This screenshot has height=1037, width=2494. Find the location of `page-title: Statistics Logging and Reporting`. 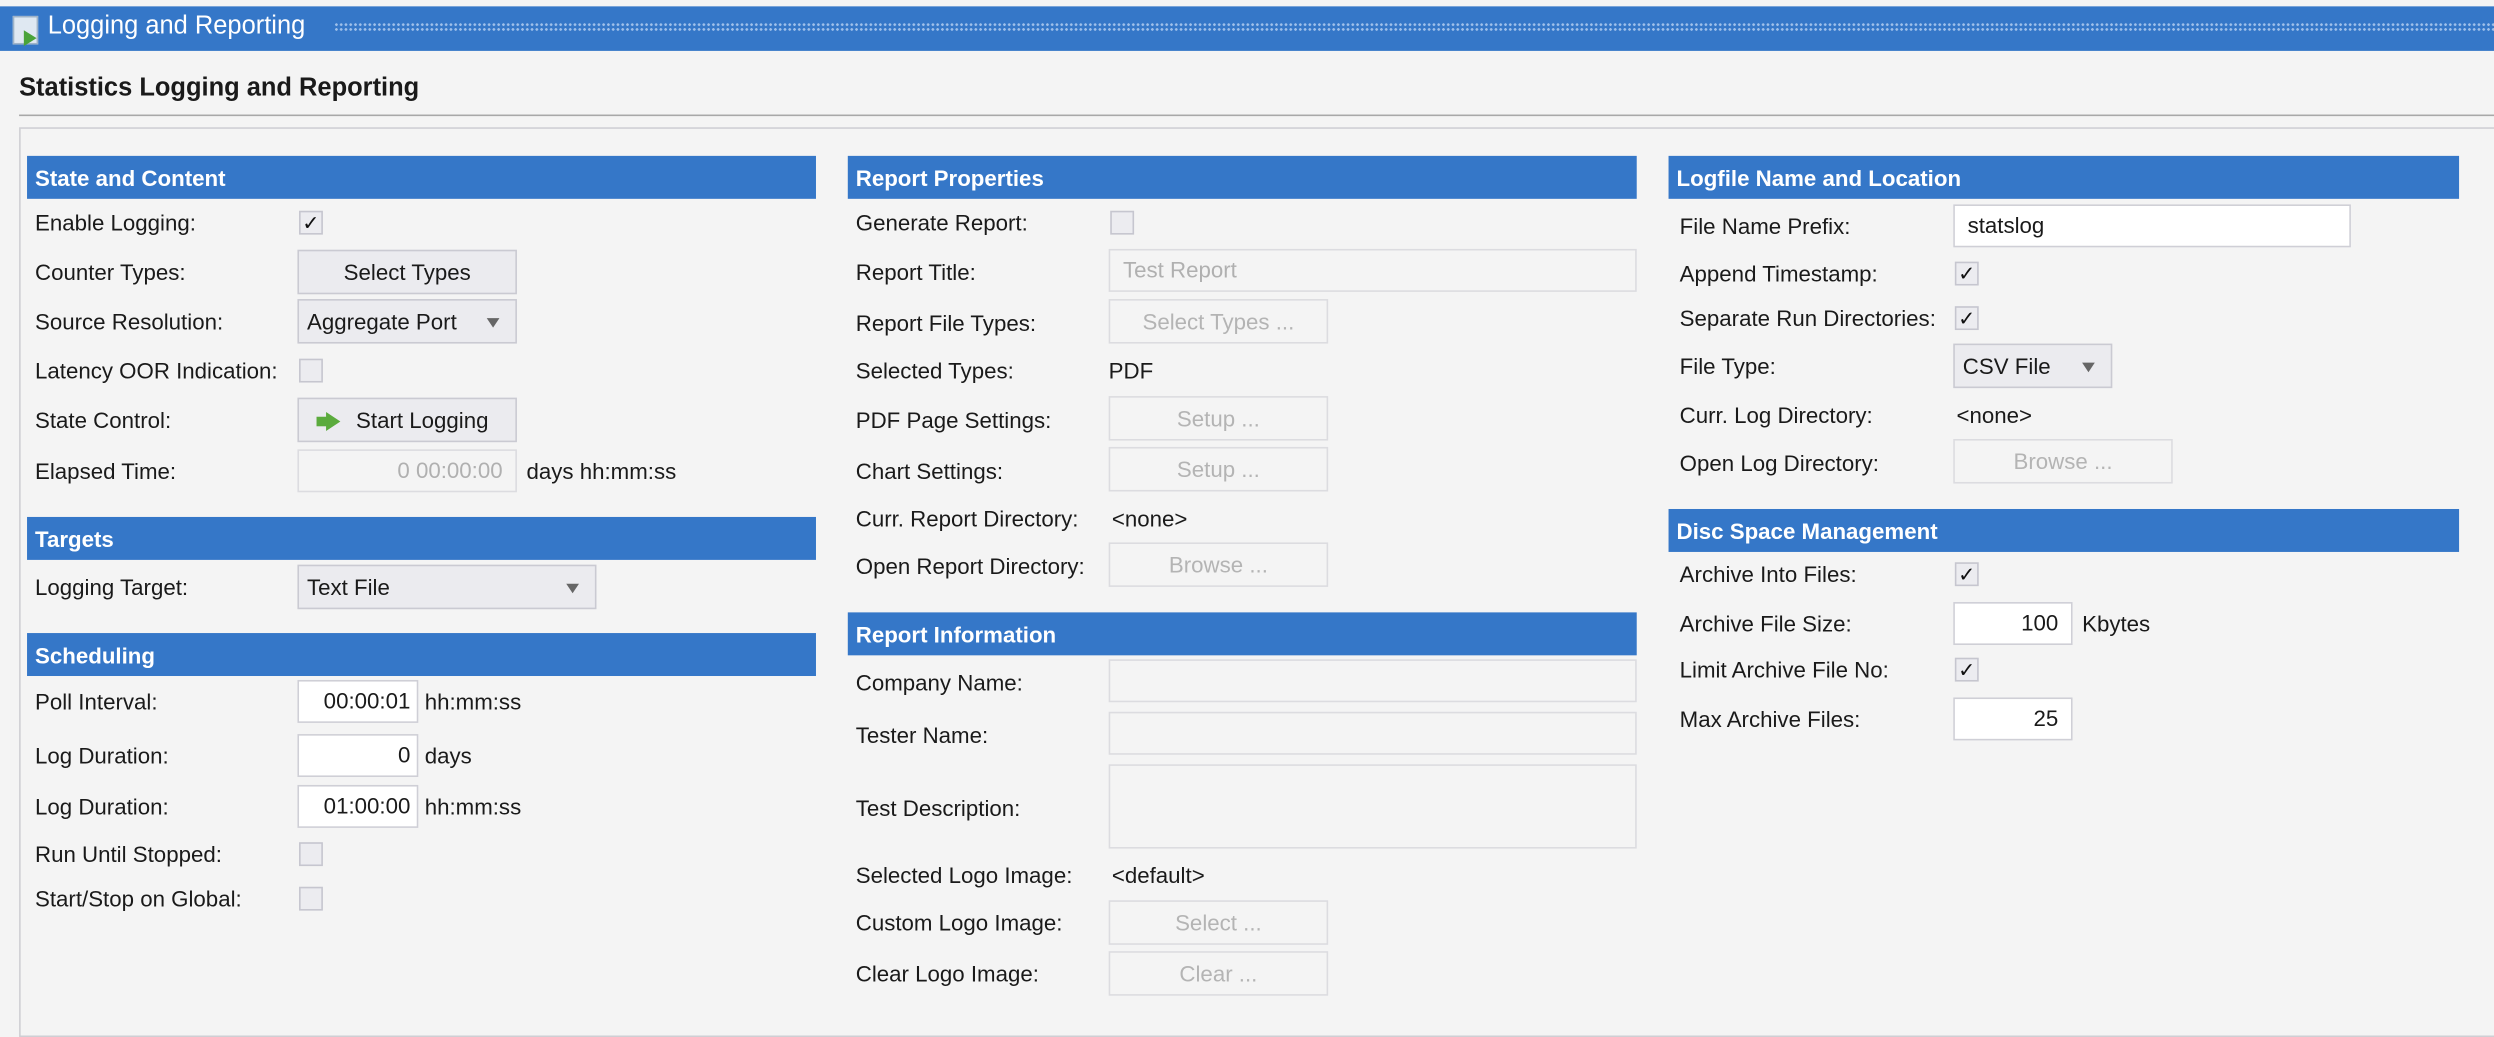

page-title: Statistics Logging and Reporting is located at coordinates (219, 88).